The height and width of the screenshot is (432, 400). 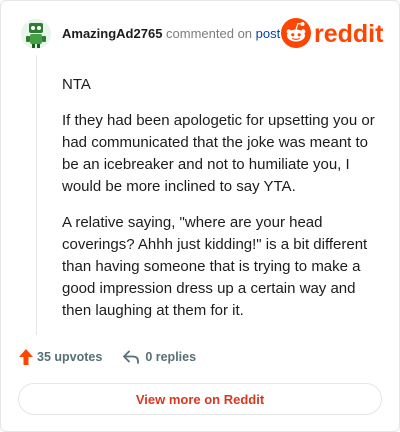 I want to click on reddit-logo: reddit, so click(x=333, y=33).